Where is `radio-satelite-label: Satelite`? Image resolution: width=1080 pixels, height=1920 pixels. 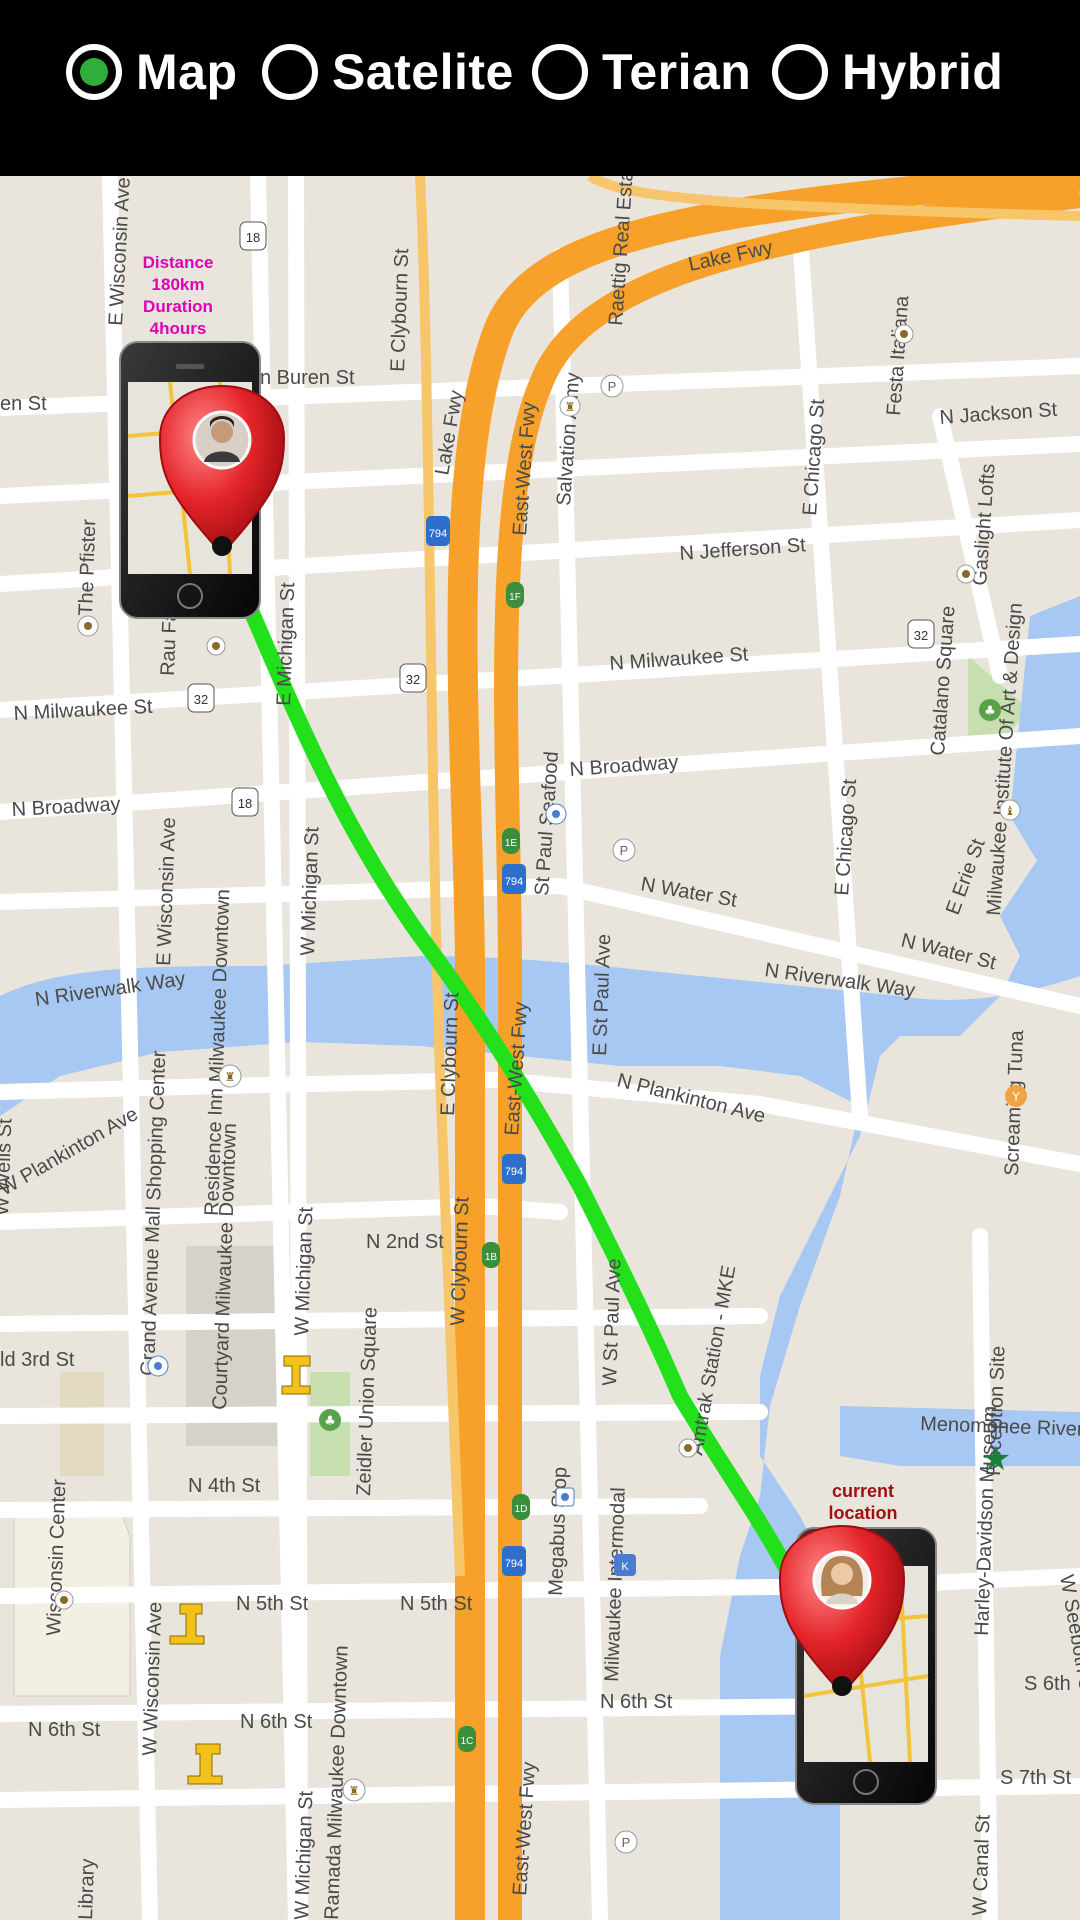
radio-satelite-label: Satelite is located at coordinates (423, 72).